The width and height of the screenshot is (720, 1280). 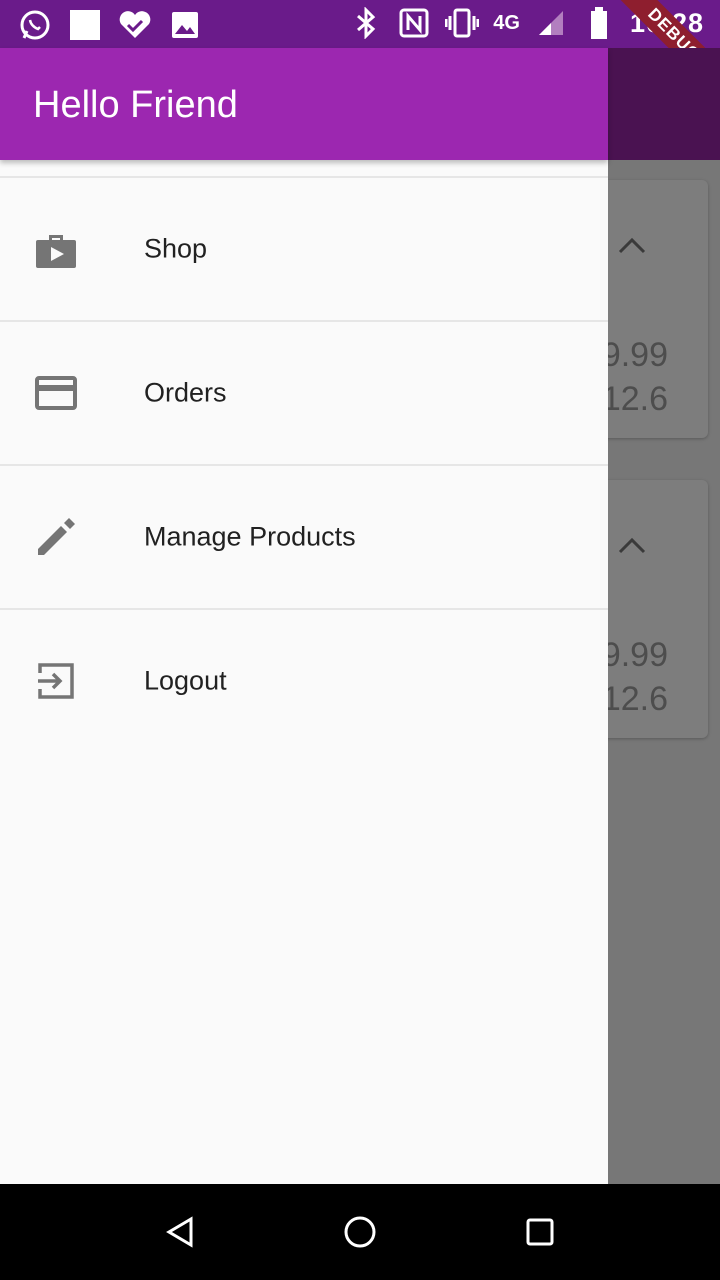 What do you see at coordinates (56, 393) in the screenshot?
I see `credit-card-icon` at bounding box center [56, 393].